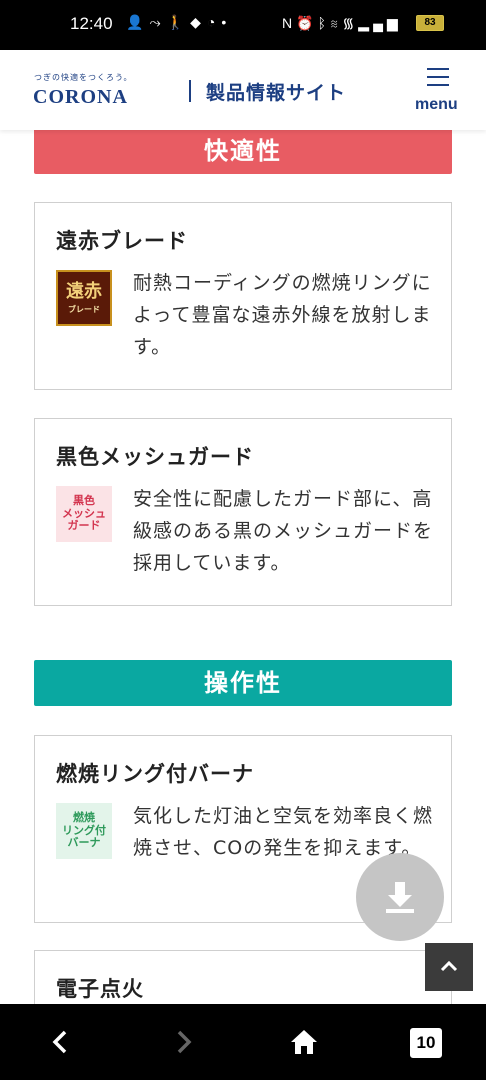  What do you see at coordinates (380, 23) in the screenshot?
I see `signal-icon: ▂▄▆` at bounding box center [380, 23].